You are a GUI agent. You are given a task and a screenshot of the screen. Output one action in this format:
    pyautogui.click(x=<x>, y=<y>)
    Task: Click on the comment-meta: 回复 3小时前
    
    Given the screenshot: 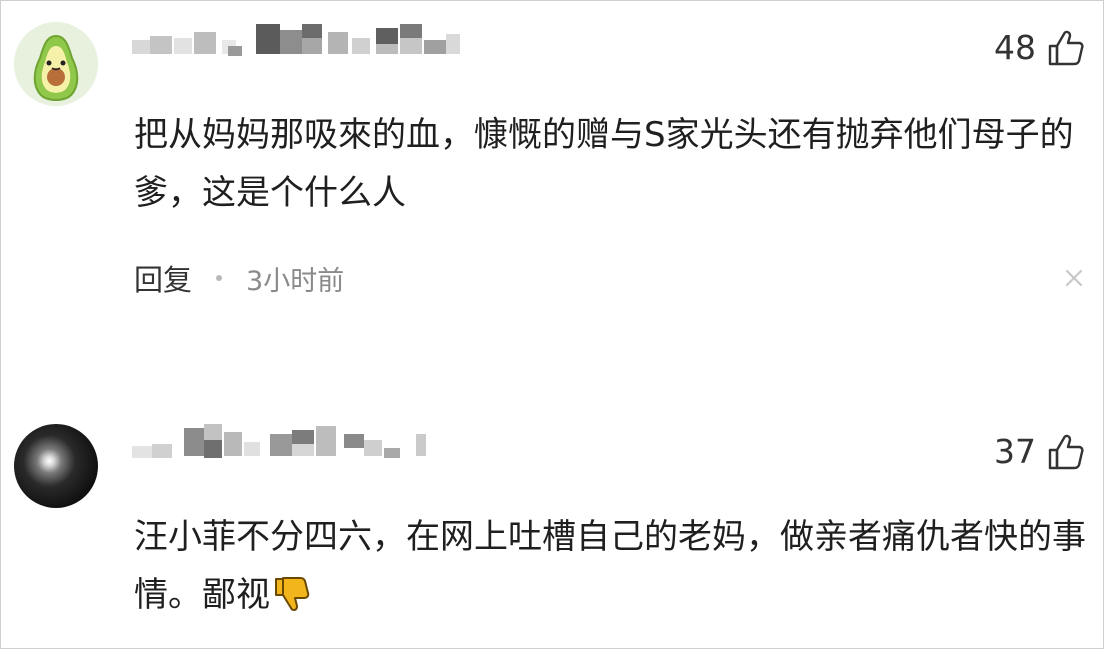 What is the action you would take?
    pyautogui.click(x=239, y=278)
    